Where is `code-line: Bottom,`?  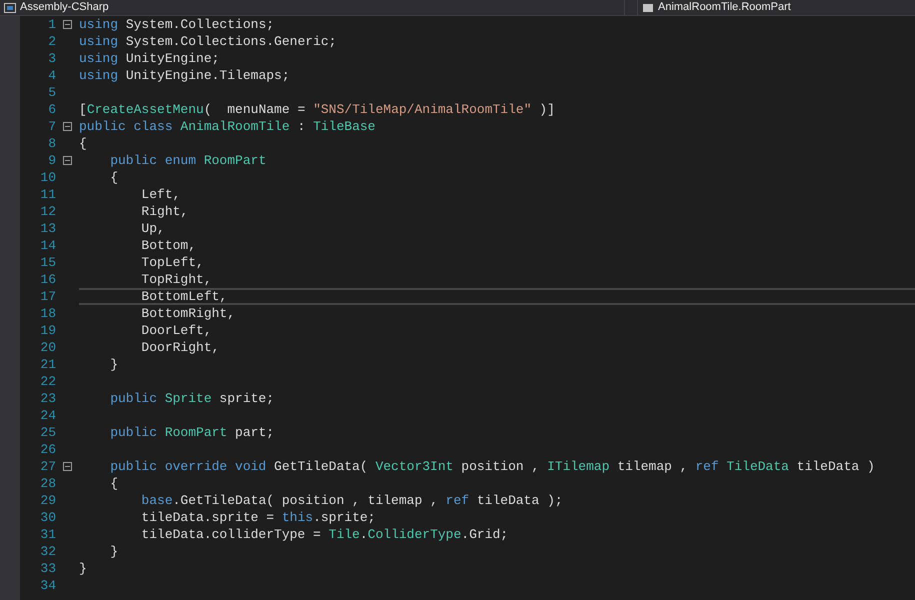 code-line: Bottom, is located at coordinates (169, 245).